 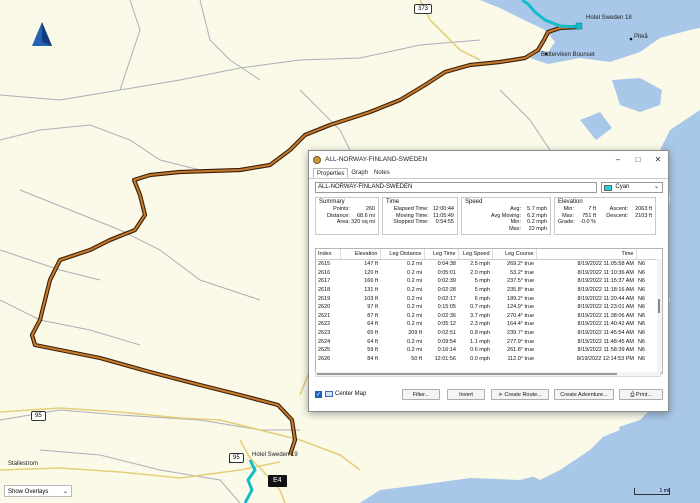 I want to click on table-cell: 189.2° true, so click(x=520, y=298).